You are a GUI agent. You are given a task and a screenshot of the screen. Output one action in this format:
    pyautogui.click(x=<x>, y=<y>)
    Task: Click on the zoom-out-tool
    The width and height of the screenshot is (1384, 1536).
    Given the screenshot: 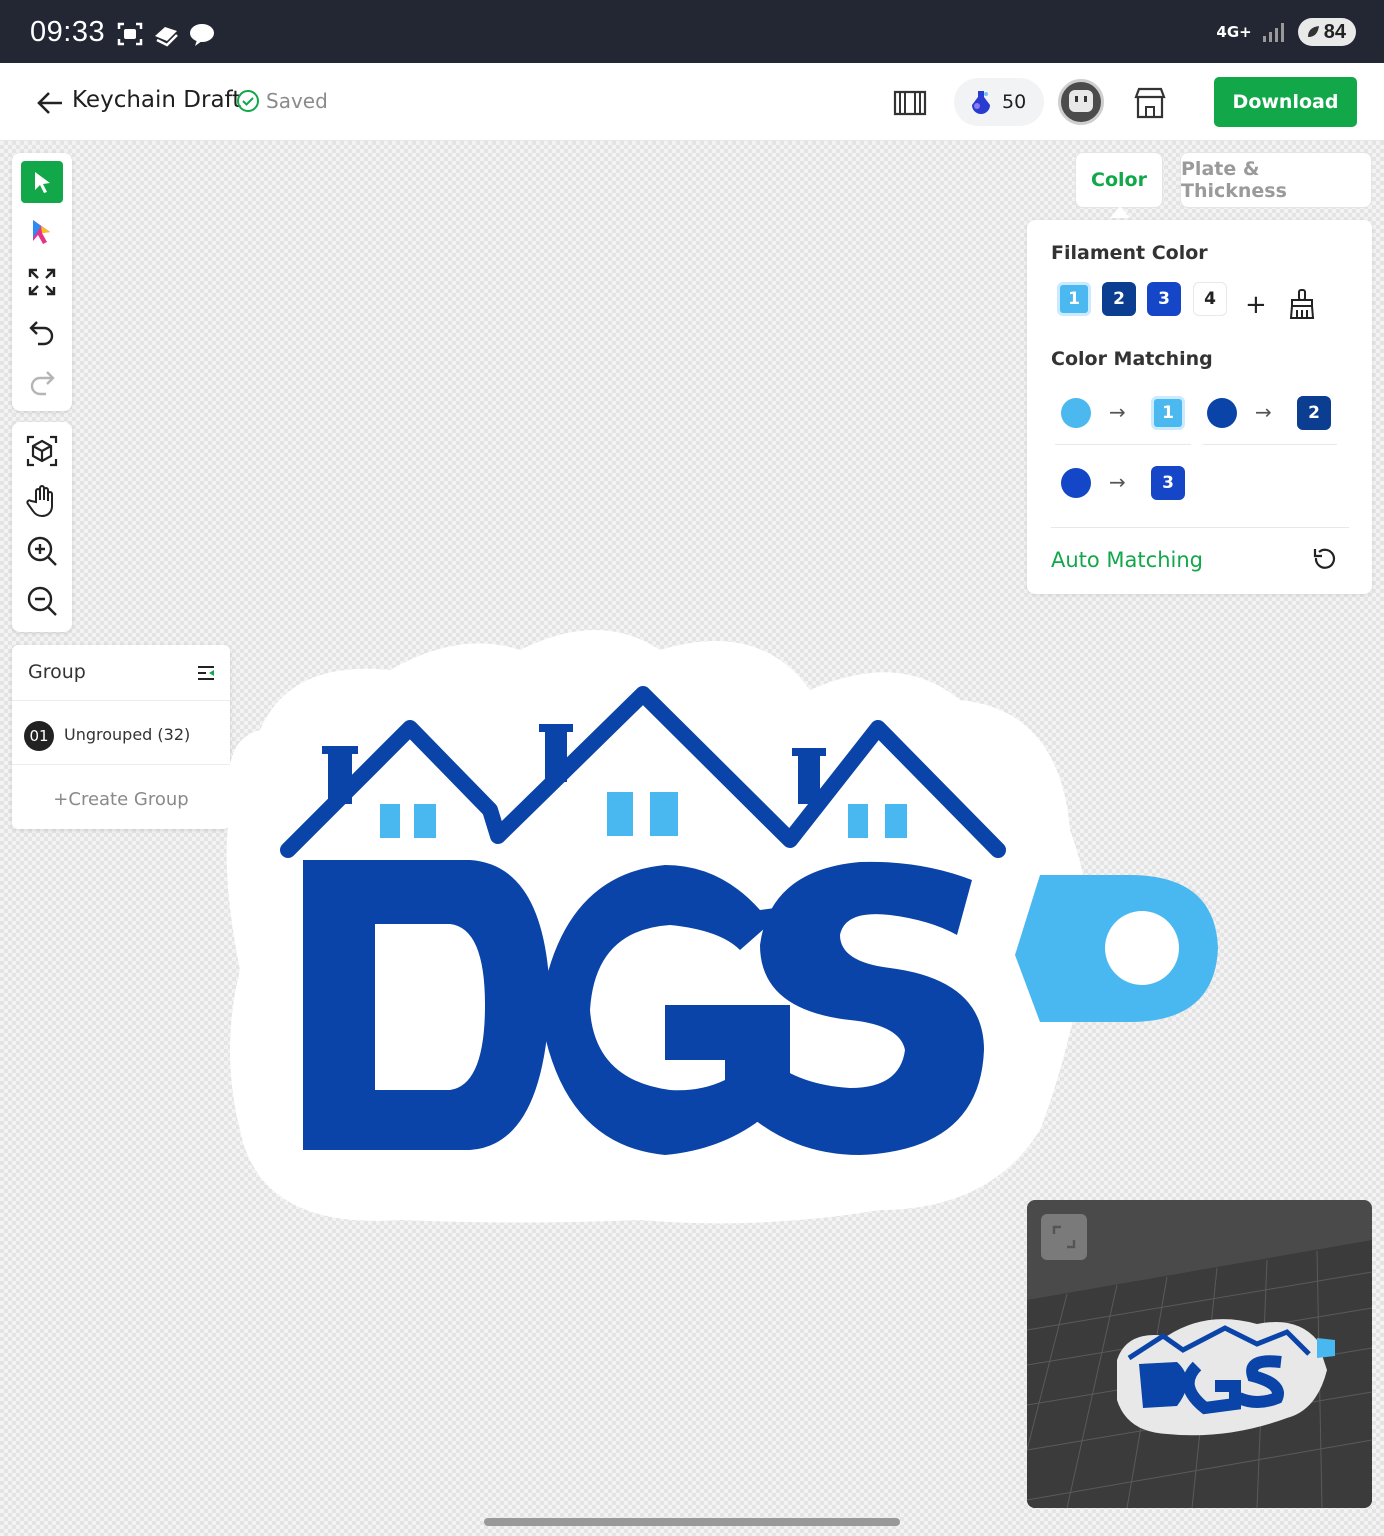 What is the action you would take?
    pyautogui.click(x=42, y=601)
    